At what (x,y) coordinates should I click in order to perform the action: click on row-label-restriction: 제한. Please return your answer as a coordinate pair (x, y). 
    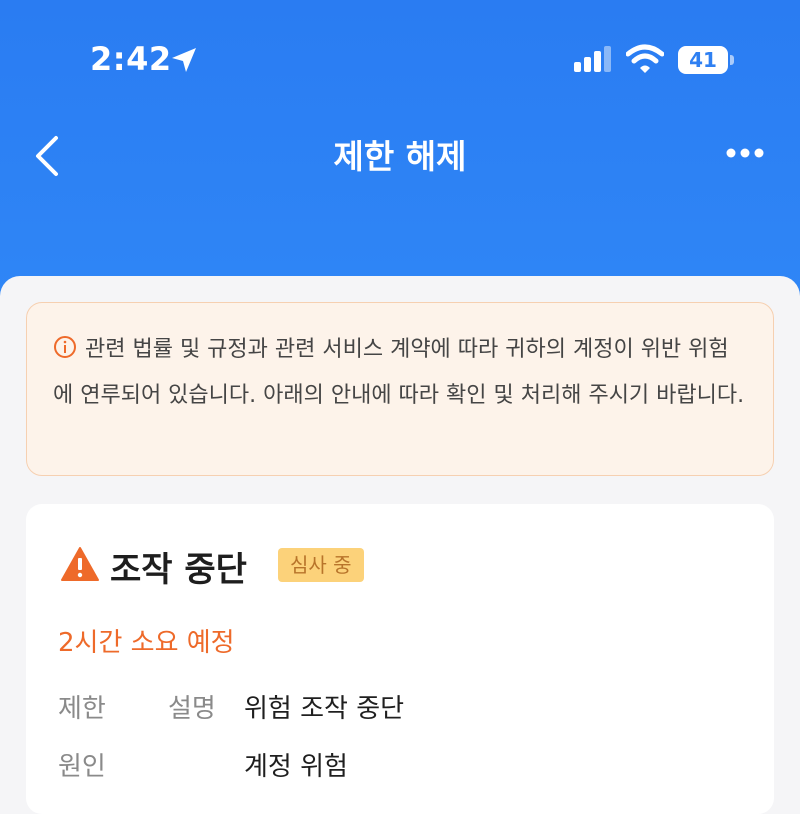
    Looking at the image, I should click on (82, 709).